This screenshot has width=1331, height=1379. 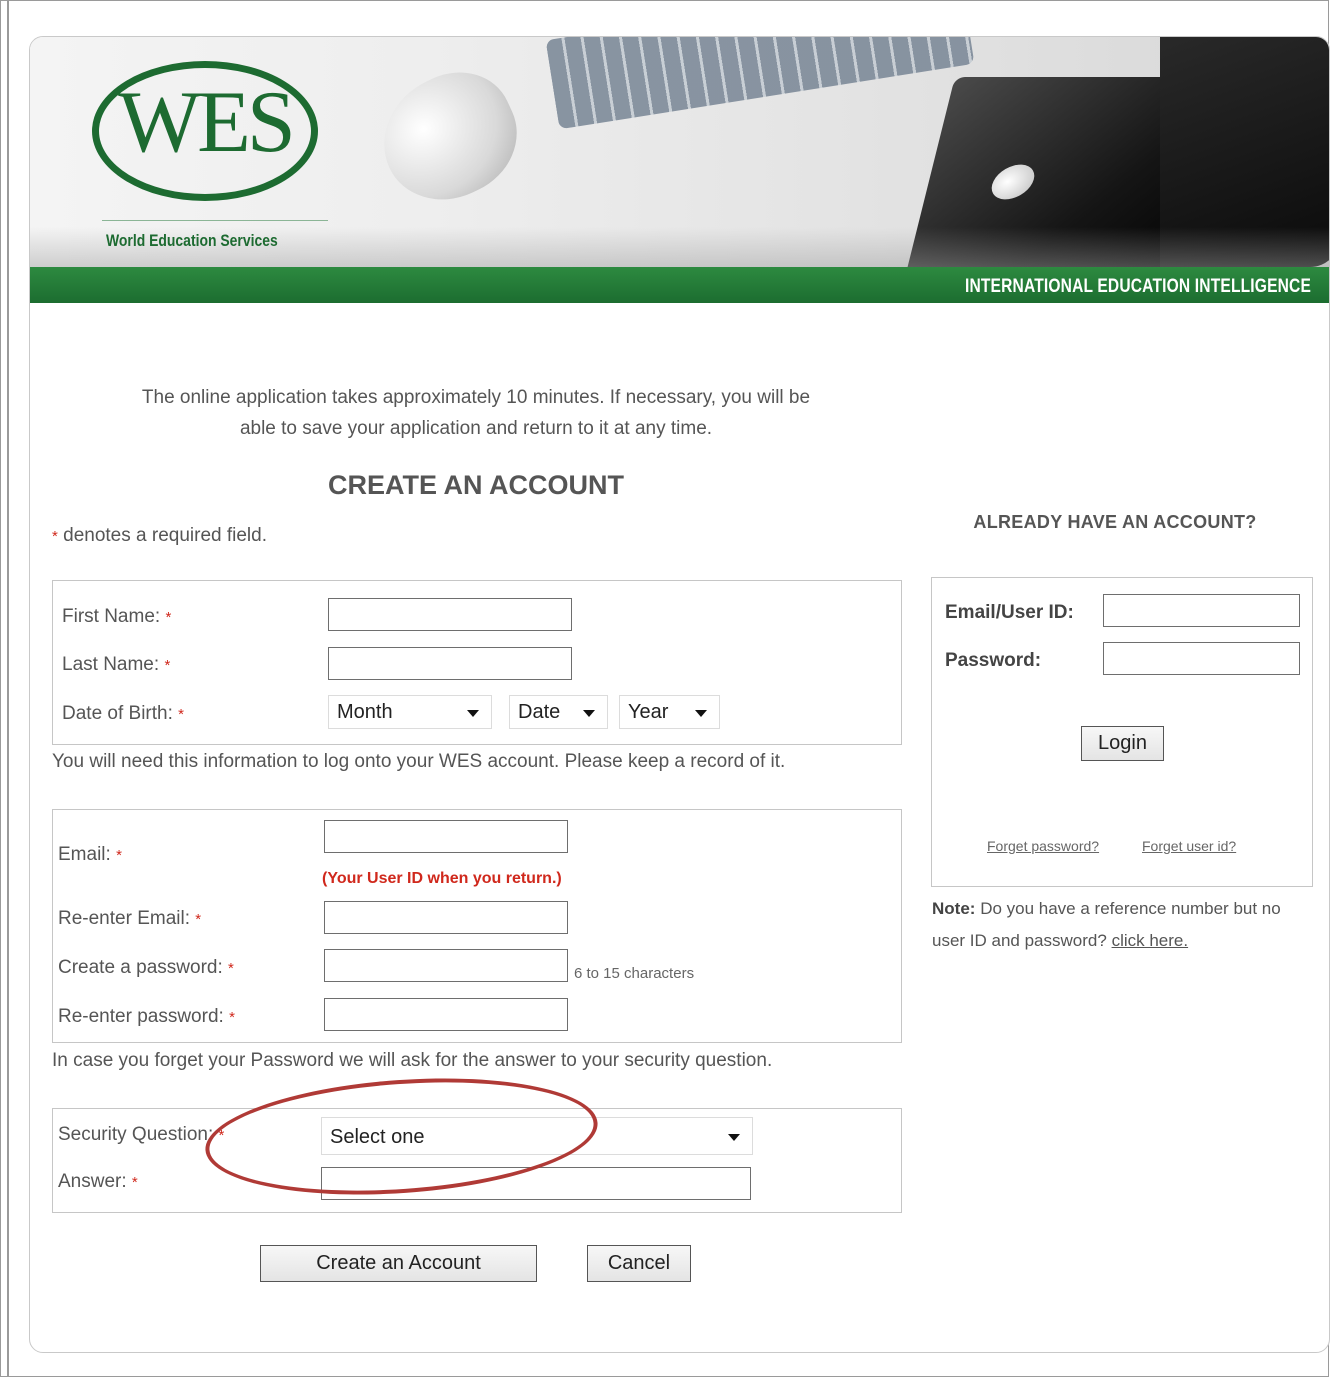 I want to click on reenter-email-label: Re-enter Email: *, so click(x=130, y=918).